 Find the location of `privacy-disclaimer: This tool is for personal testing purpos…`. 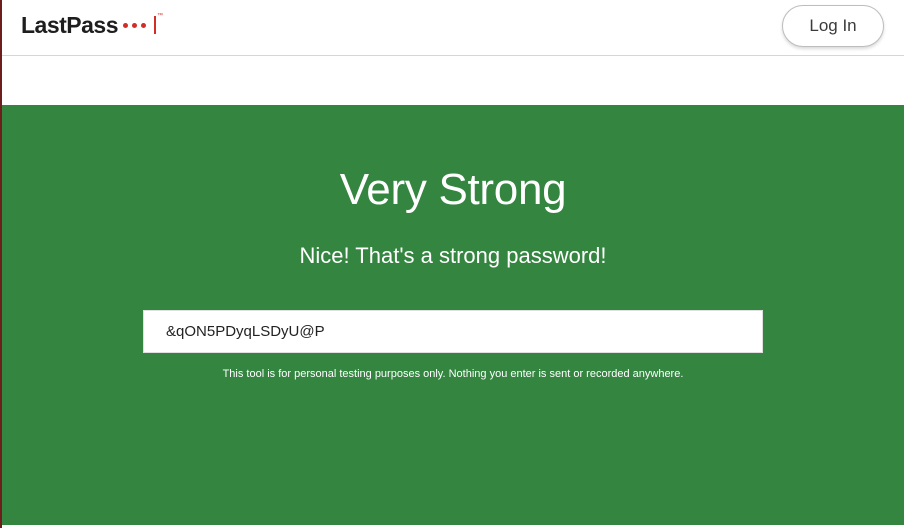

privacy-disclaimer: This tool is for personal testing purpos… is located at coordinates (453, 374).